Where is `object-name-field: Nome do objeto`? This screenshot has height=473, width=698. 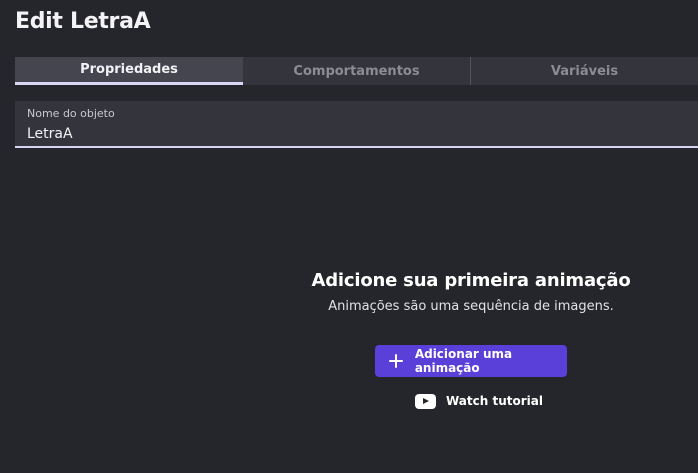 object-name-field: Nome do objeto is located at coordinates (356, 124).